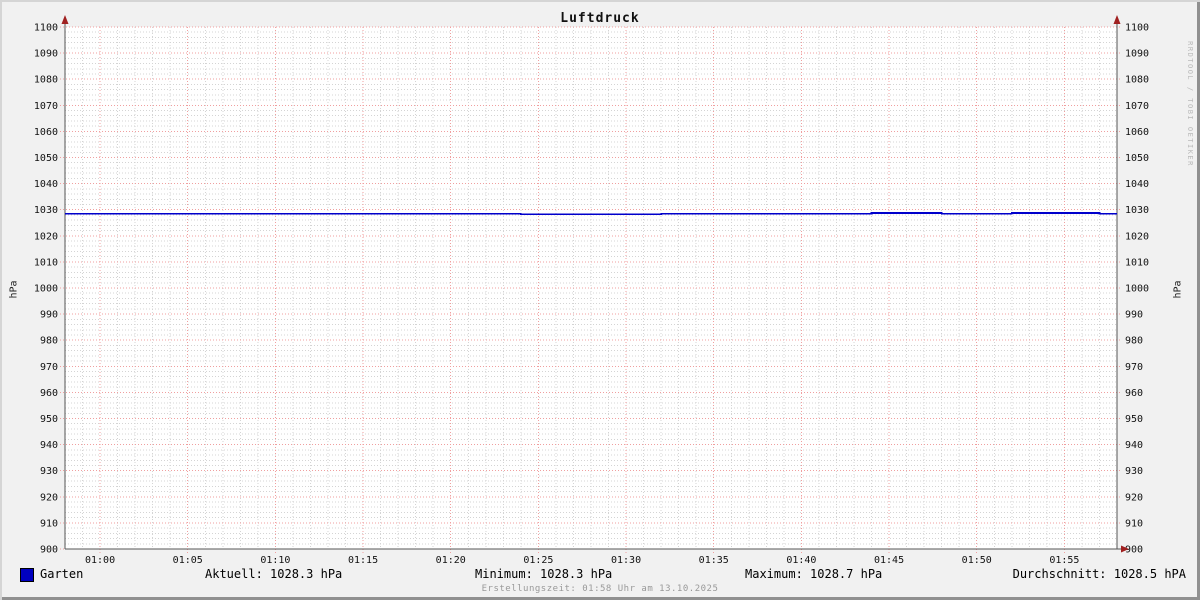 The width and height of the screenshot is (1200, 600). I want to click on y-tick-label-left: 1030, so click(46, 210).